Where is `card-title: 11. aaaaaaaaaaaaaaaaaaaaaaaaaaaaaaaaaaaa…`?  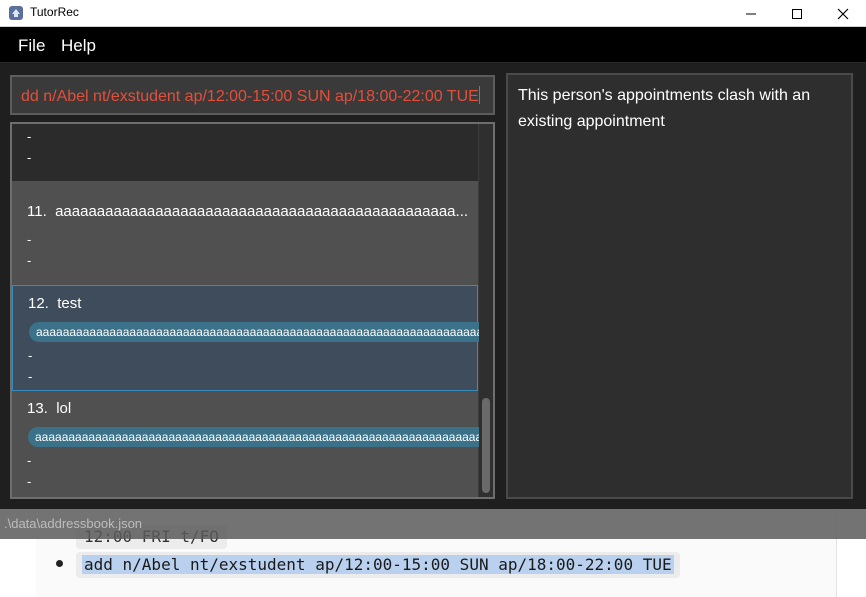 card-title: 11. aaaaaaaaaaaaaaaaaaaaaaaaaaaaaaaaaaaa… is located at coordinates (247, 211).